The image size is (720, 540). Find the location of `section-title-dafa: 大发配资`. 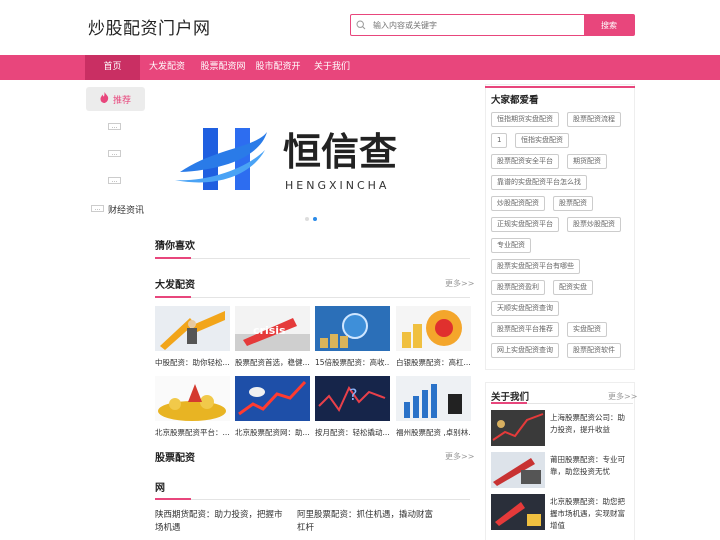

section-title-dafa: 大发配资 is located at coordinates (175, 285).